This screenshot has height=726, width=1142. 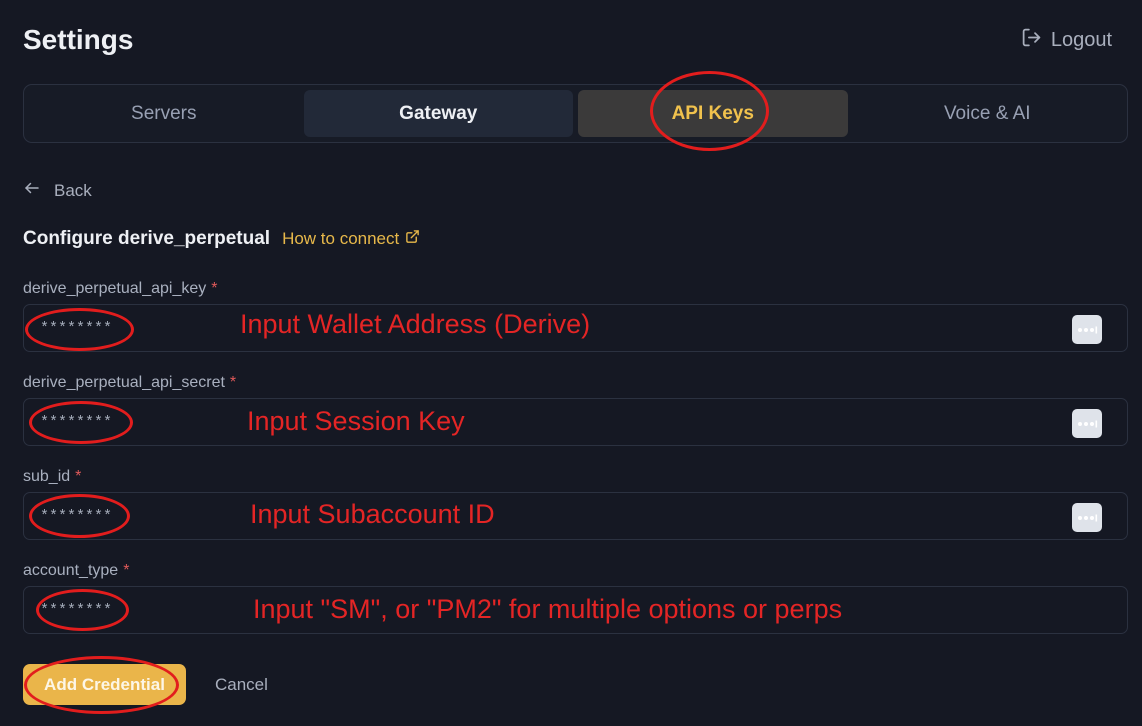 I want to click on field-label-account-type: account_type *, so click(x=76, y=571).